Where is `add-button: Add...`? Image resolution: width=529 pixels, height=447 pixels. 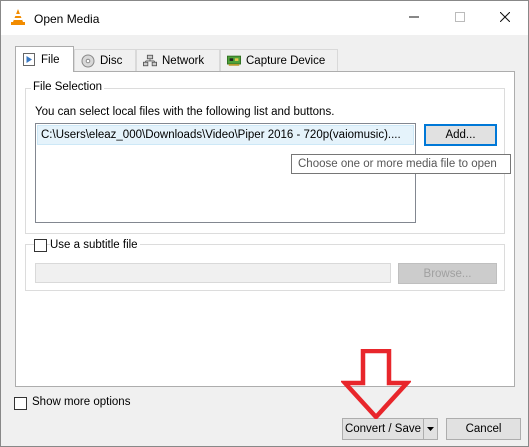
add-button: Add... is located at coordinates (460, 135).